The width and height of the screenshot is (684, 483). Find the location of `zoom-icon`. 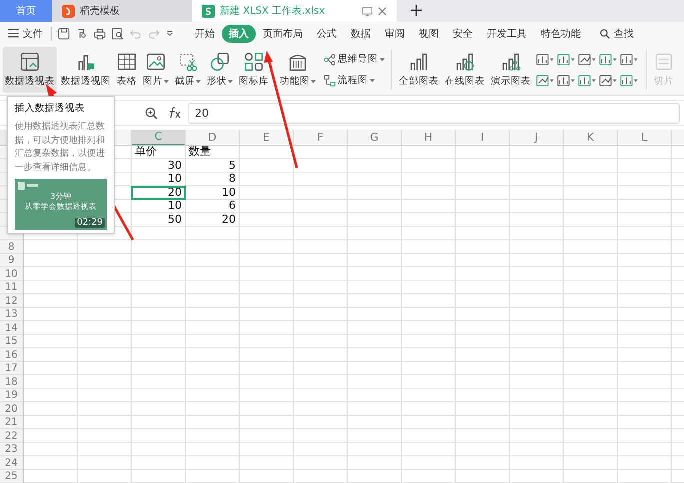

zoom-icon is located at coordinates (151, 113).